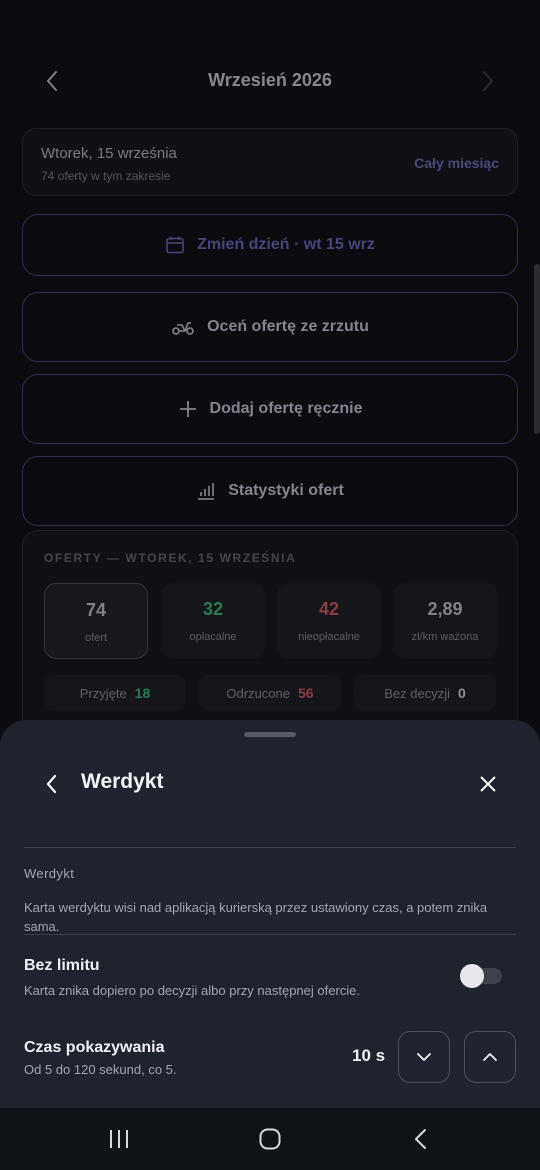  Describe the element at coordinates (461, 693) in the screenshot. I see `pill-undecided-value: 0` at that location.